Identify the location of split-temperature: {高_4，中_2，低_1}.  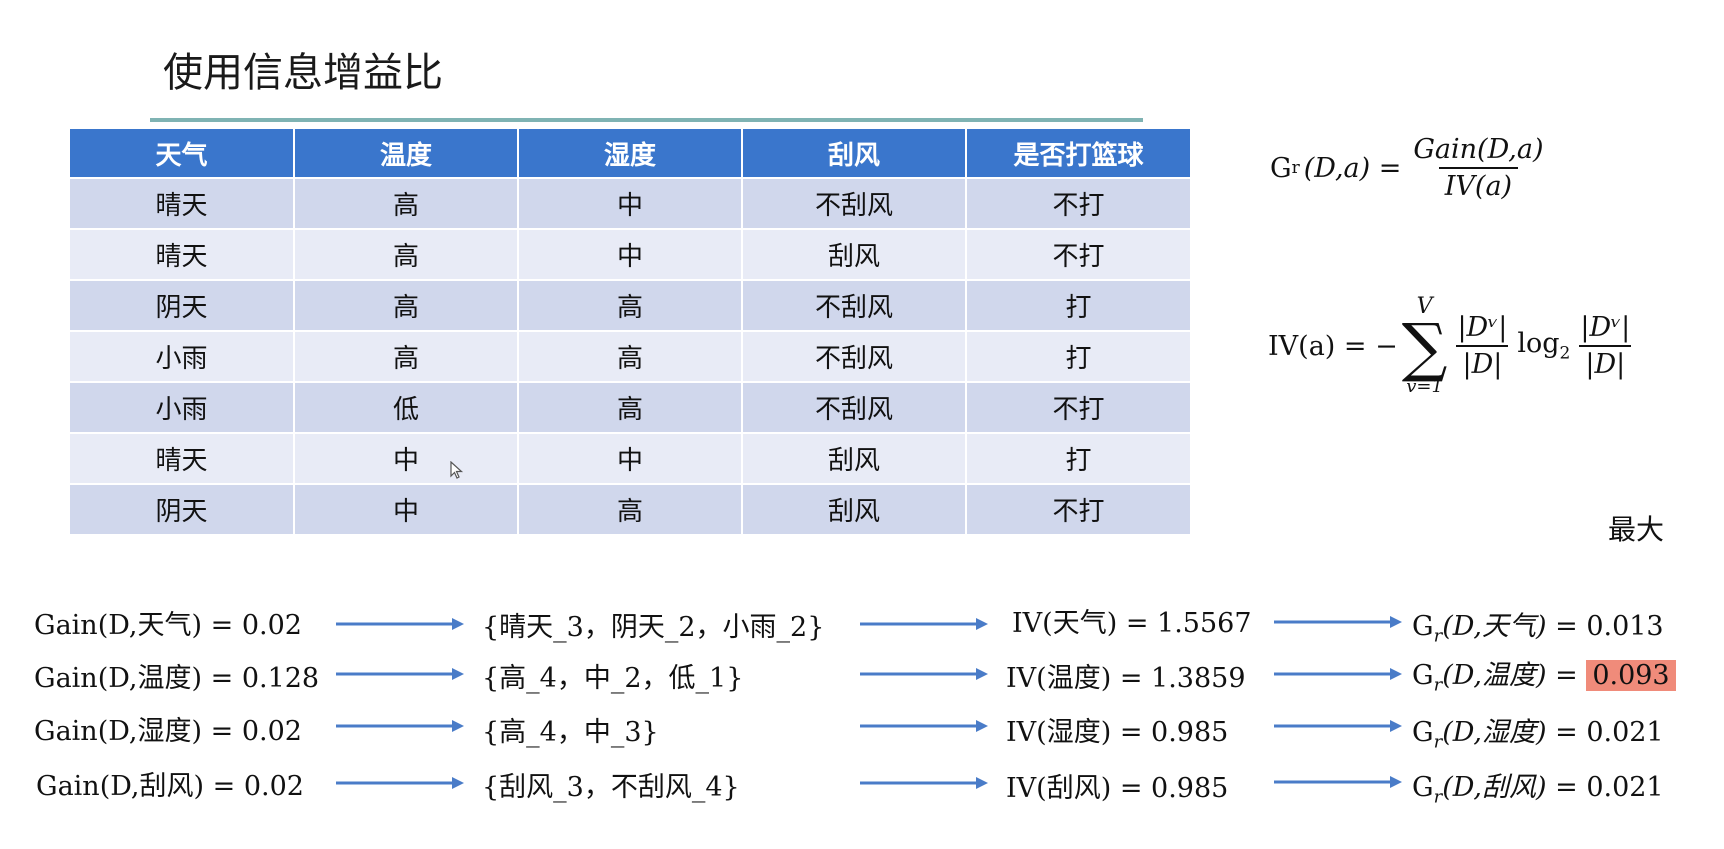
(613, 678).